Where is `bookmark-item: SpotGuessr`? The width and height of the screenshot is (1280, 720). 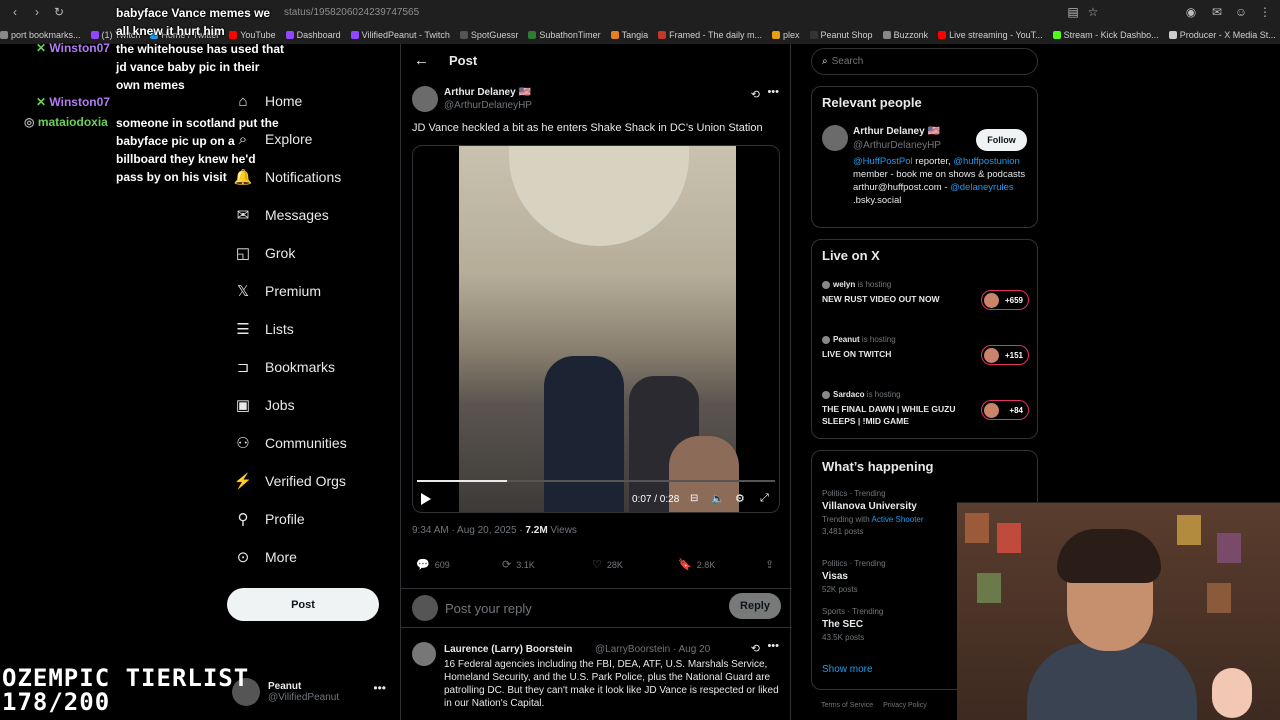 bookmark-item: SpotGuessr is located at coordinates (489, 35).